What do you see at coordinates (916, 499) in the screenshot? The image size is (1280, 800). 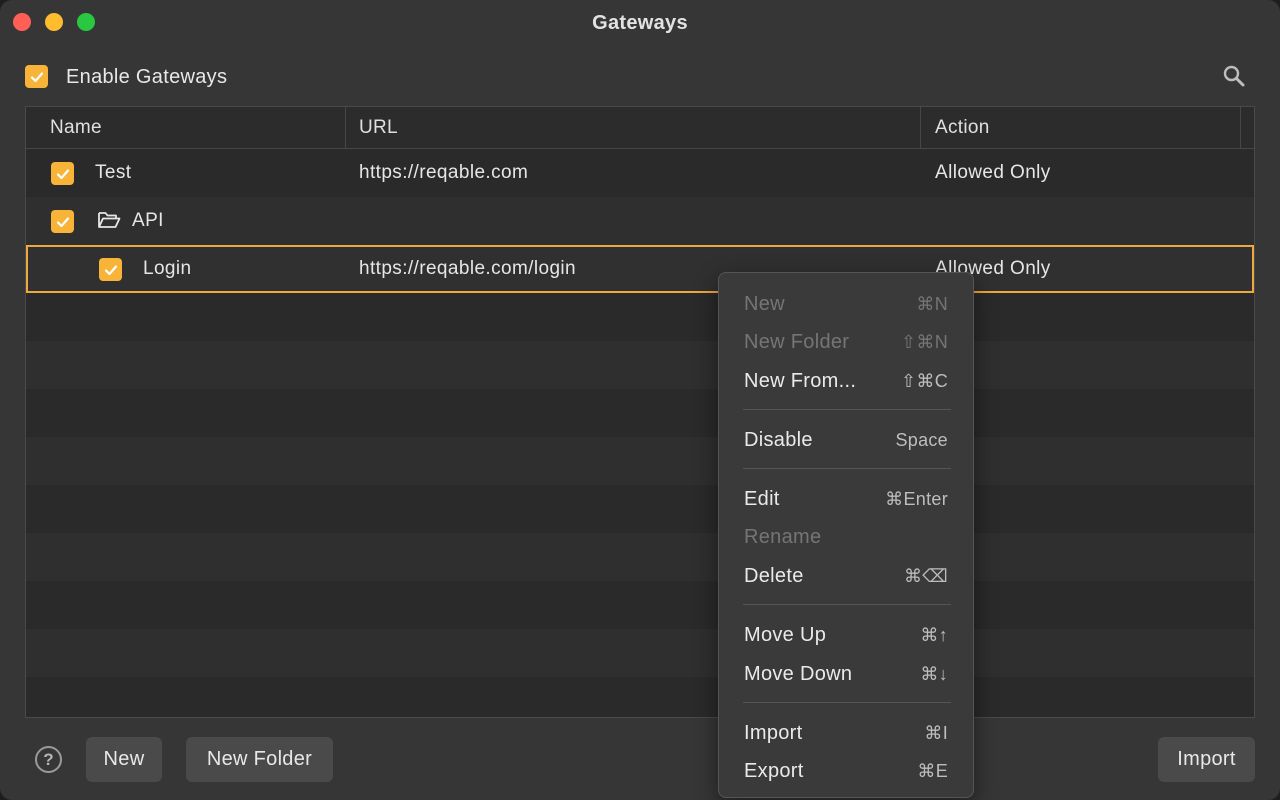 I see `menu-item-shortcut: ⌘Enter` at bounding box center [916, 499].